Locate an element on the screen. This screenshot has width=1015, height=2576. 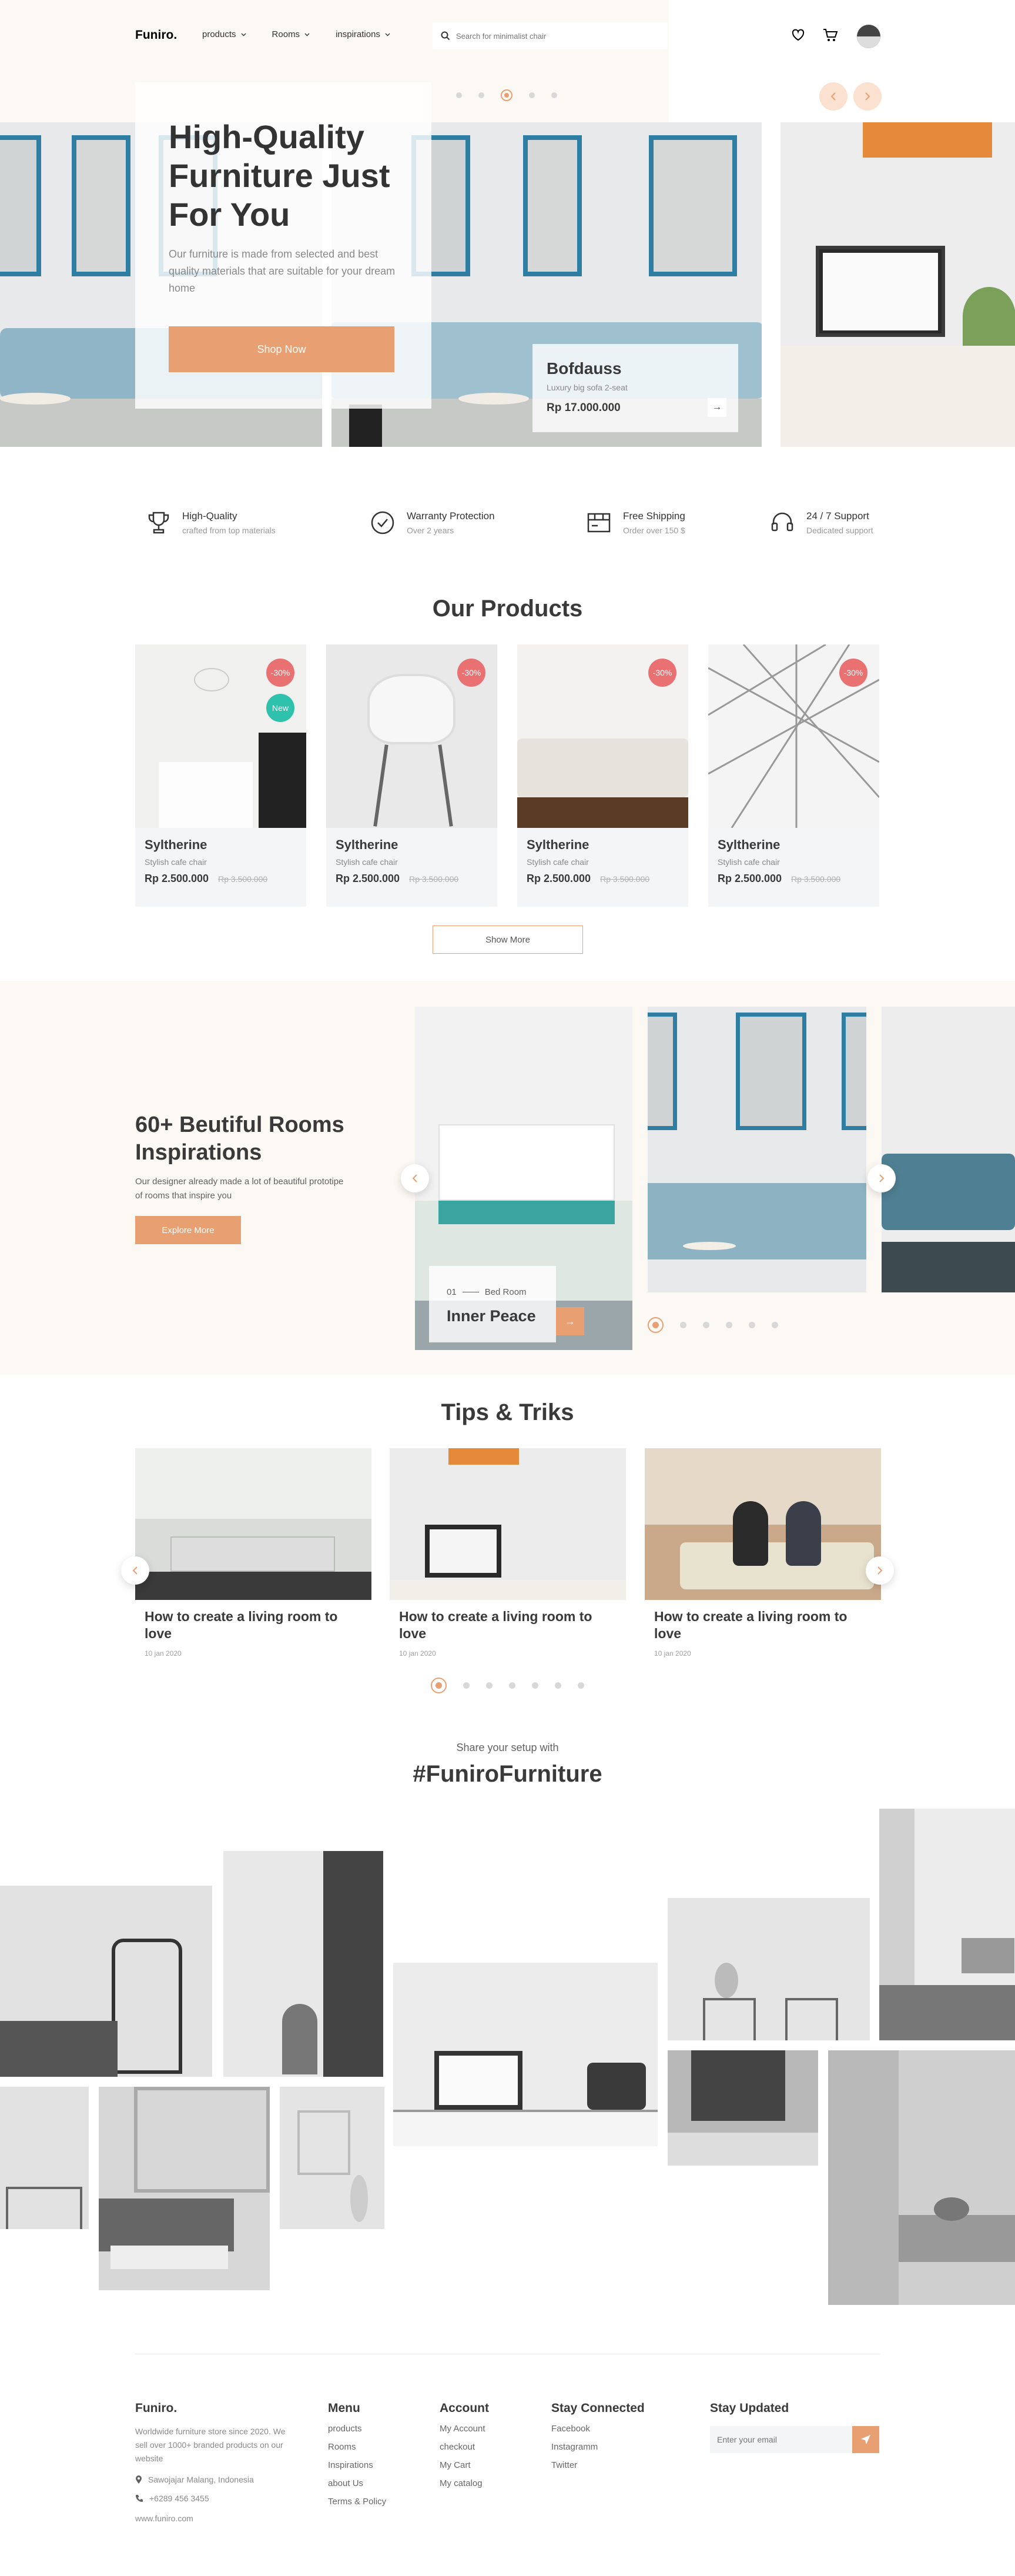
feature-item: Warranty Protection Over 2 years is located at coordinates (478, 522).